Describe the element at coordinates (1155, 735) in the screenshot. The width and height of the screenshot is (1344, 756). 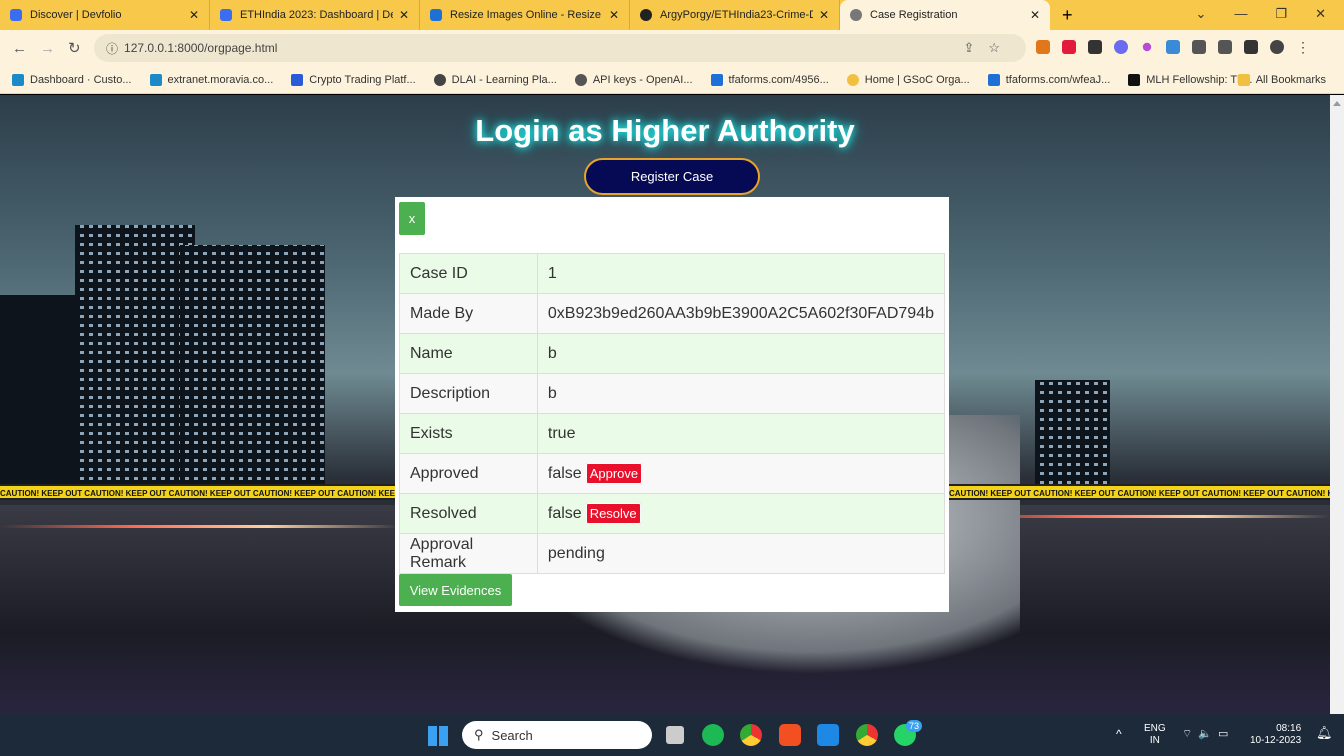
I see `language-indicator: ENG IN` at that location.